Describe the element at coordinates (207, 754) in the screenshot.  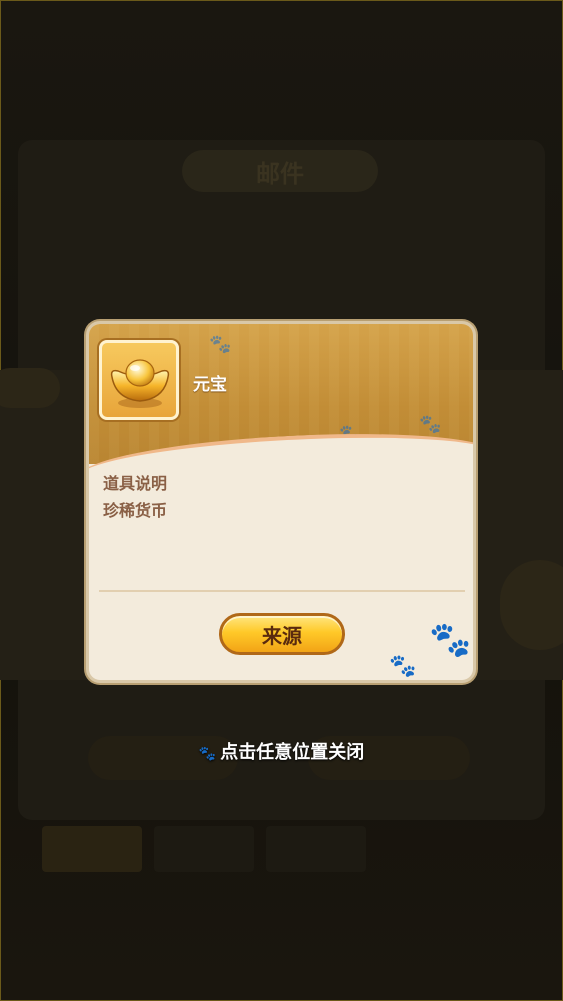
I see `cat-paw-icon: 🐾` at that location.